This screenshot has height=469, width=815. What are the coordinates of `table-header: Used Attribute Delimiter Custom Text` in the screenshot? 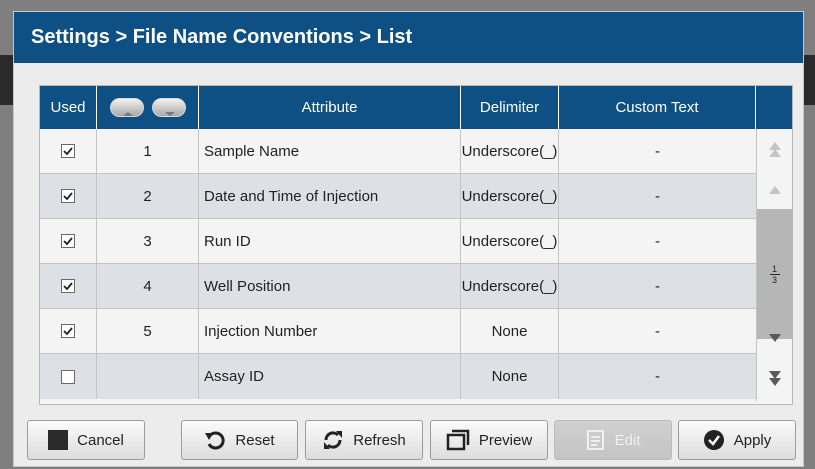 It's located at (416, 107).